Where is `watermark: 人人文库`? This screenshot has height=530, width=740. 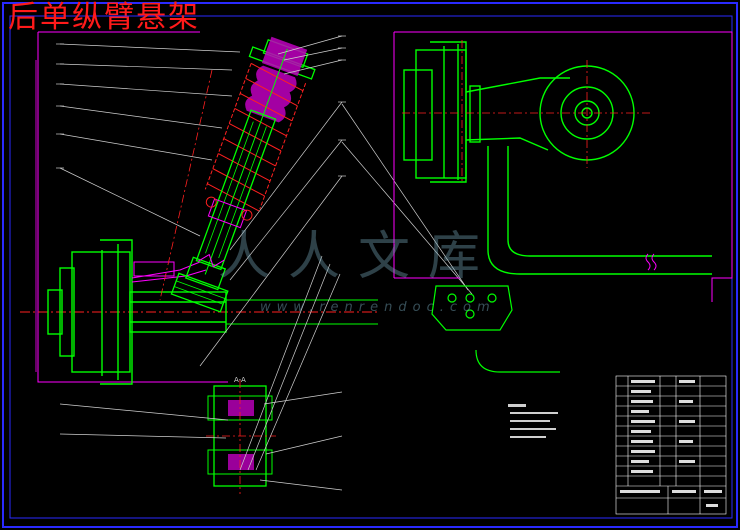
watermark: 人人文库 is located at coordinates (358, 257).